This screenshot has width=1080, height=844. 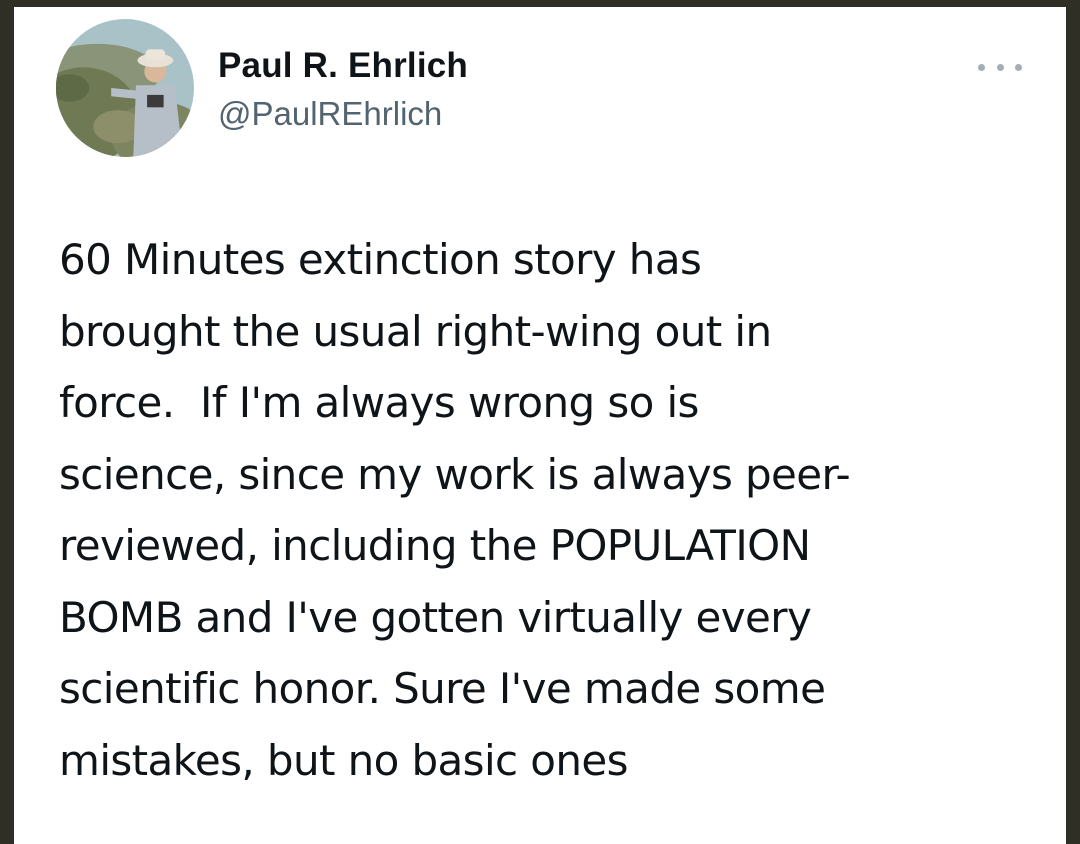 What do you see at coordinates (379, 402) in the screenshot?
I see `tweet-text-line: force. If I'm always wrong so is` at bounding box center [379, 402].